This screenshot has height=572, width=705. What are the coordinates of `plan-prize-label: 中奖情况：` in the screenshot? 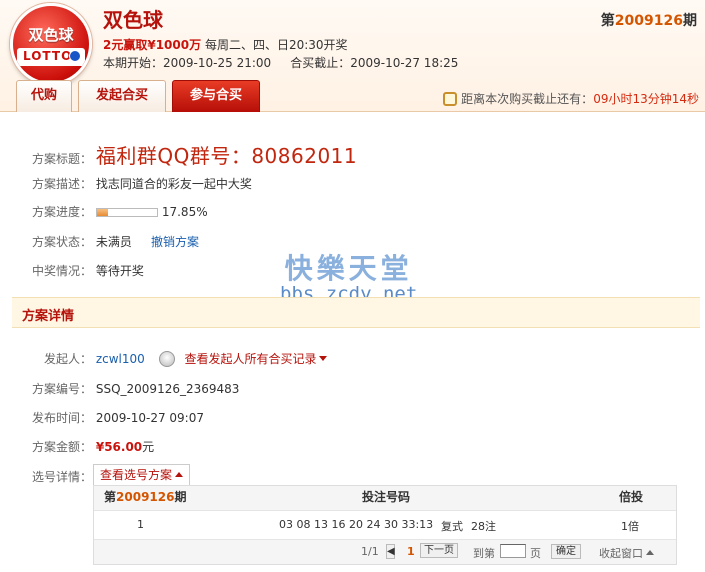 It's located at (62, 271).